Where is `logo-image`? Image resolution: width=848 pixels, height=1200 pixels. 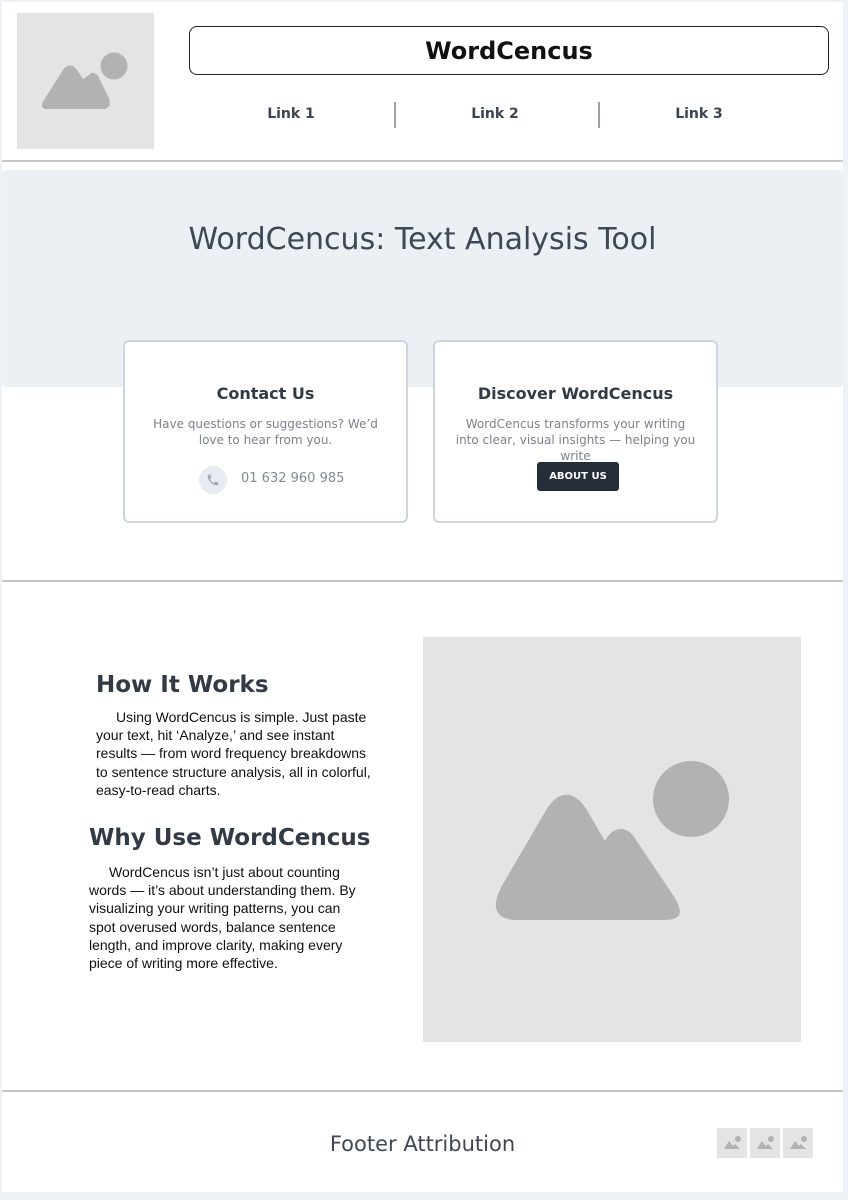
logo-image is located at coordinates (85, 81).